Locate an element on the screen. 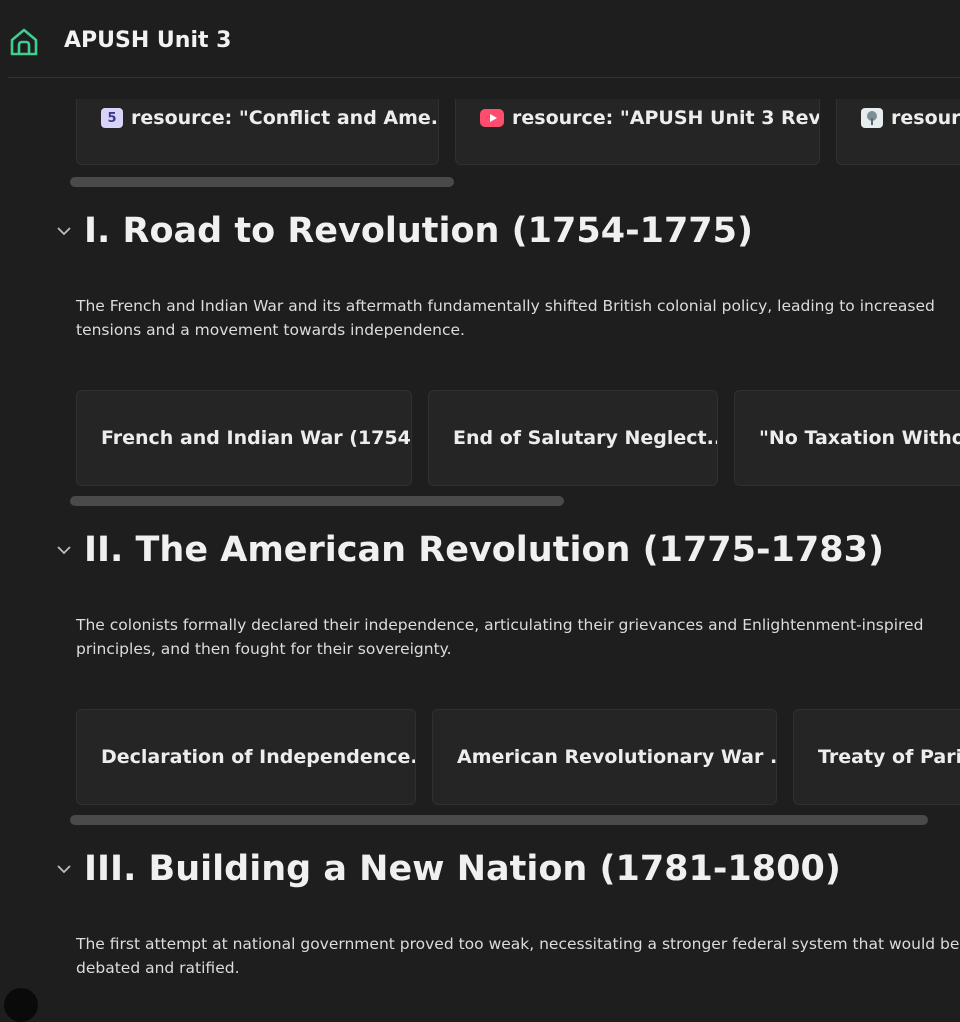  topic-card: Treaty of Paris is located at coordinates (876, 757).